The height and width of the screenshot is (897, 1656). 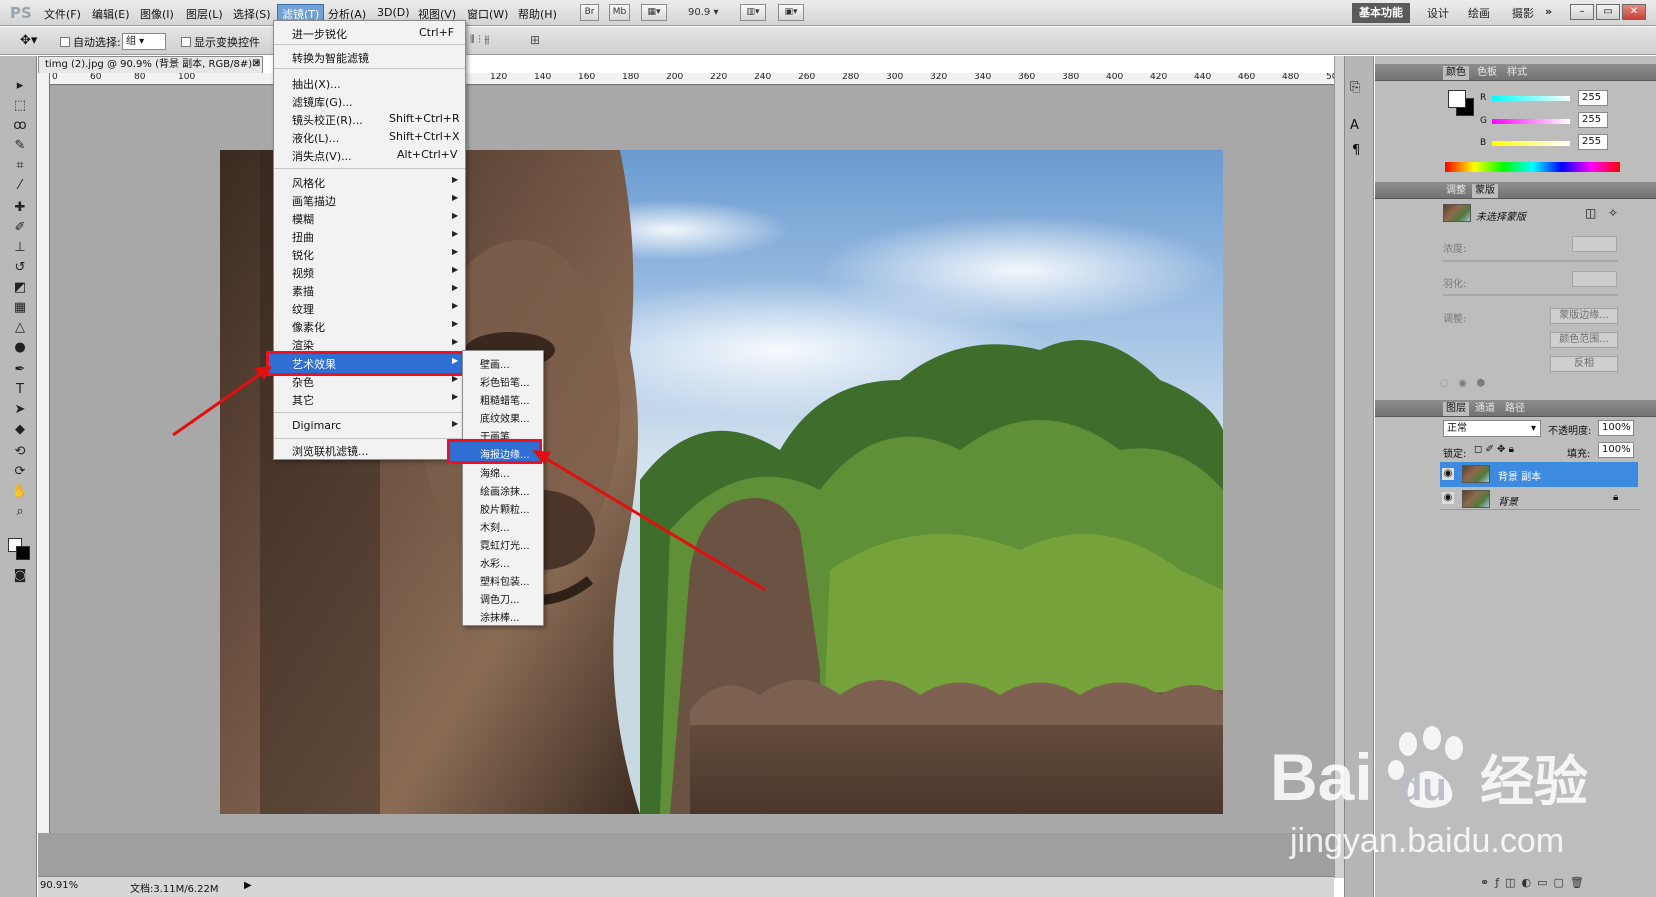 I want to click on filter-artistic: 艺术效果 ▶, so click(x=375, y=364).